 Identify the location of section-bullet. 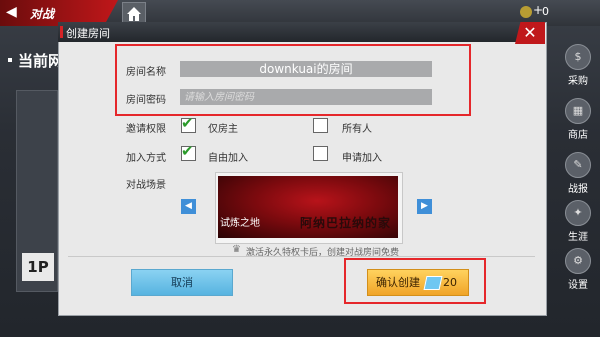
(10, 60).